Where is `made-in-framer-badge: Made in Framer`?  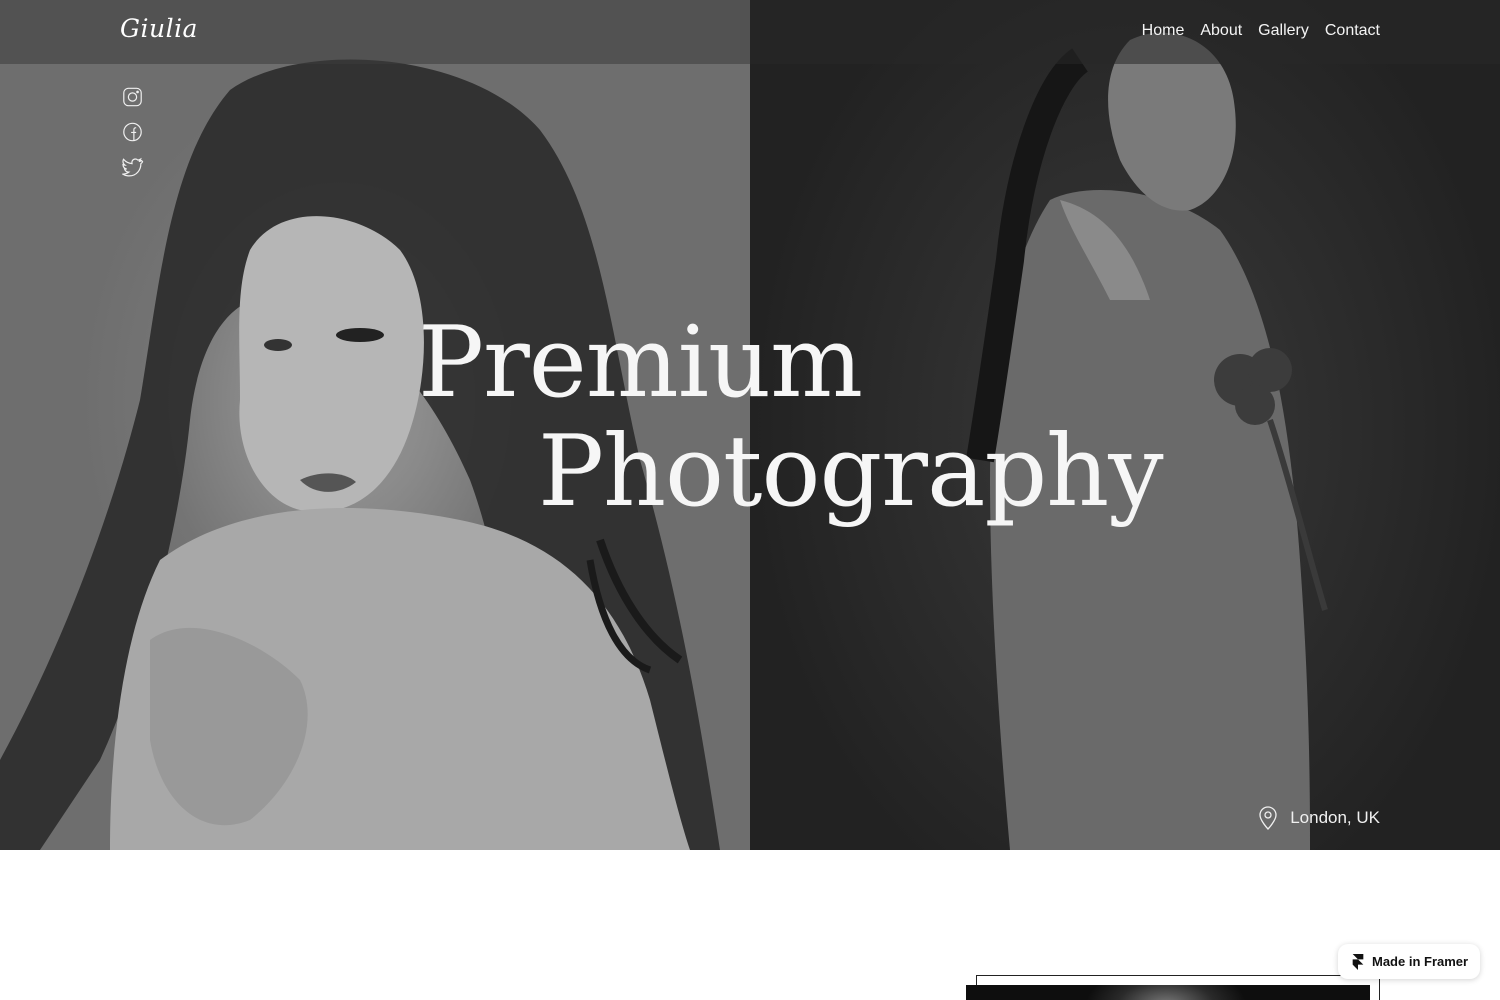
made-in-framer-badge: Made in Framer is located at coordinates (1409, 961).